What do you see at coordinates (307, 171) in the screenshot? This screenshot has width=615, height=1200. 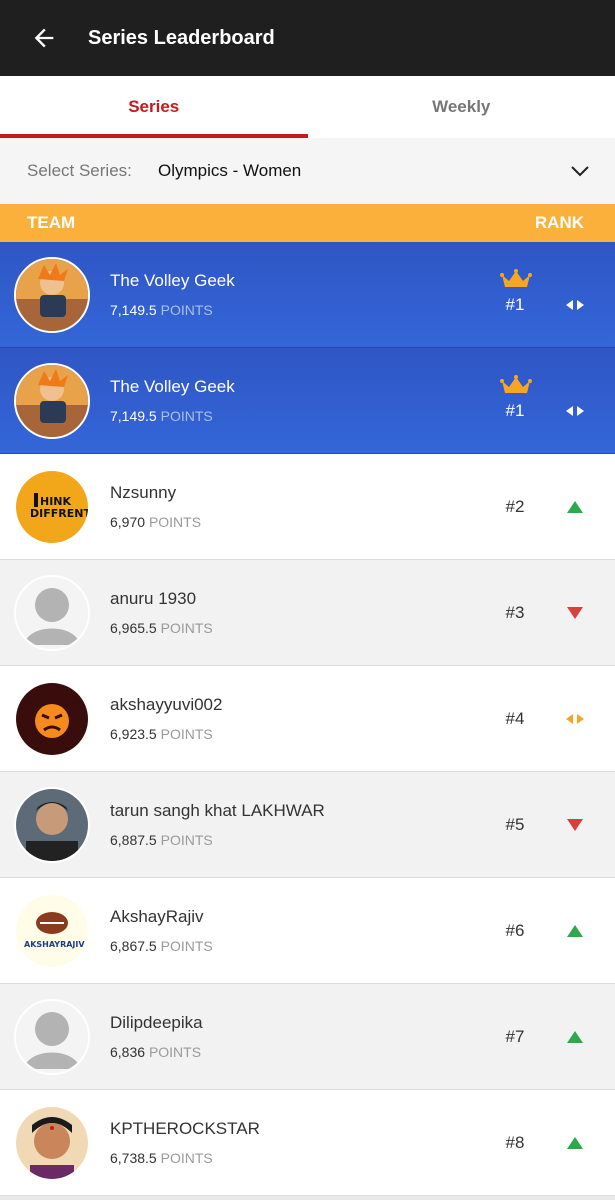 I see `series-select: Select Series: Olympics - Women` at bounding box center [307, 171].